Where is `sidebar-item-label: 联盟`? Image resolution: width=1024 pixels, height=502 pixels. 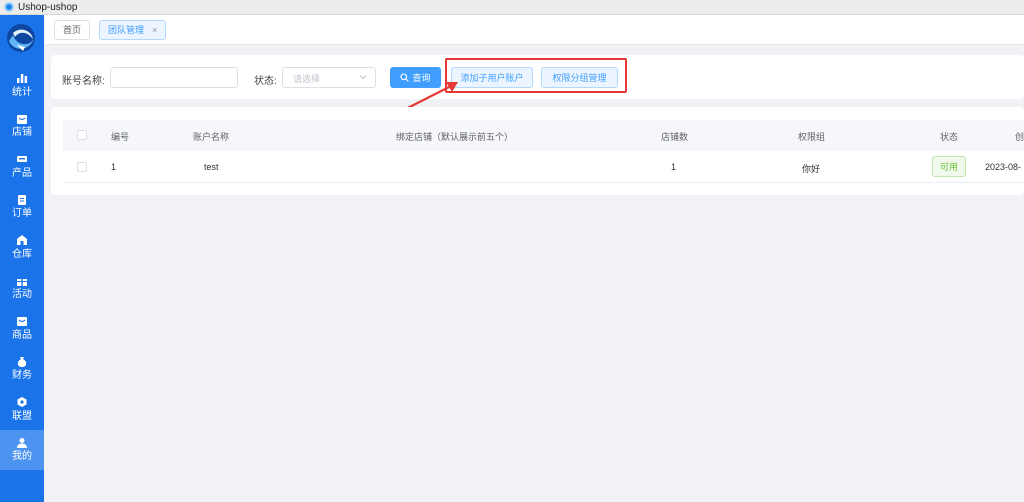 sidebar-item-label: 联盟 is located at coordinates (22, 416).